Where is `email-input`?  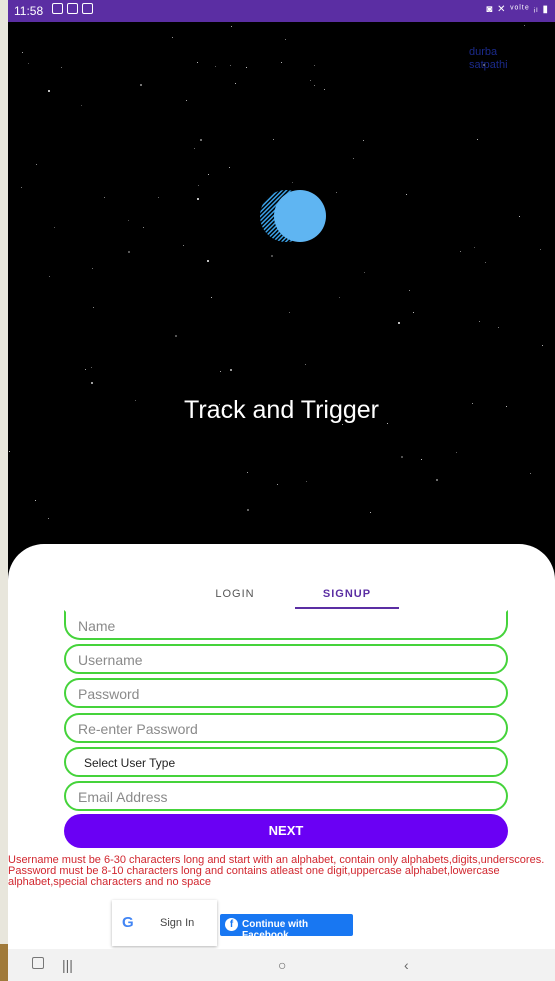
email-input is located at coordinates (278, 797).